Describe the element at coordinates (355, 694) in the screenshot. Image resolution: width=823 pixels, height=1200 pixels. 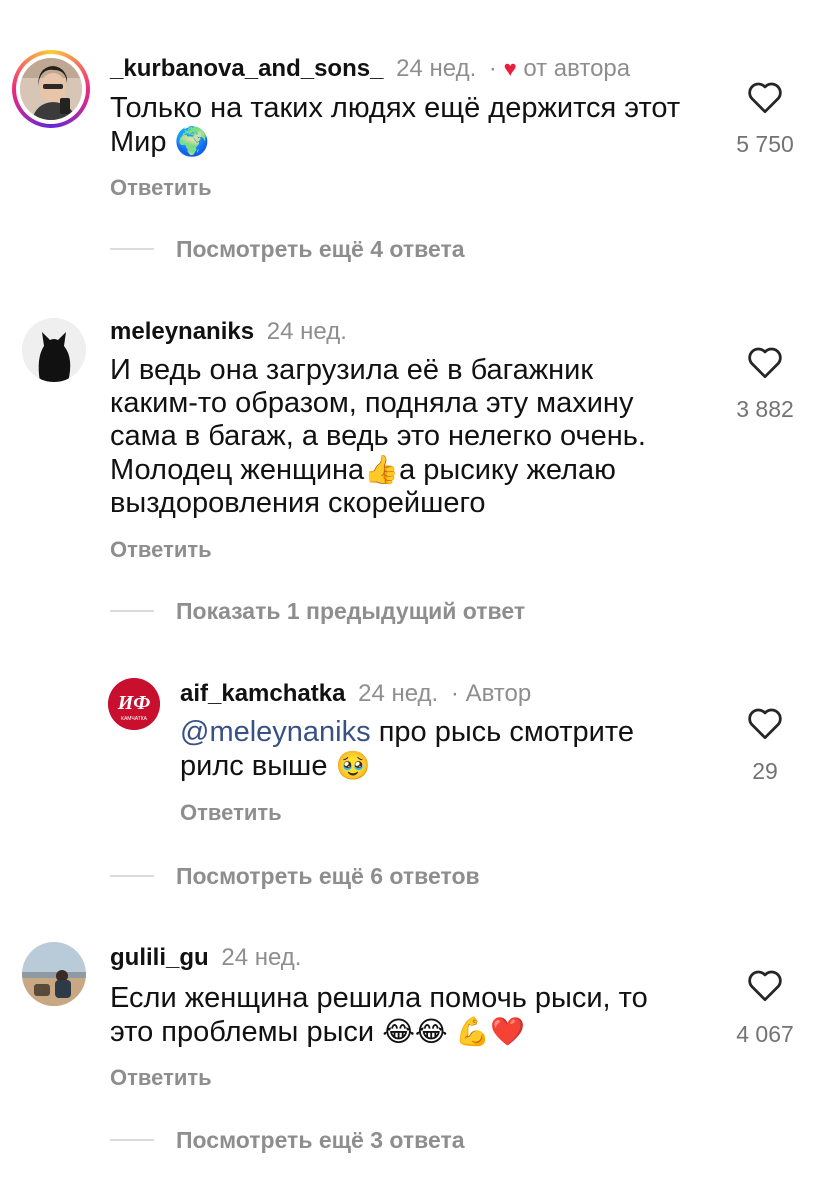
I see `comment-meta: aif_kamchatka 24 нед. · Автор` at that location.